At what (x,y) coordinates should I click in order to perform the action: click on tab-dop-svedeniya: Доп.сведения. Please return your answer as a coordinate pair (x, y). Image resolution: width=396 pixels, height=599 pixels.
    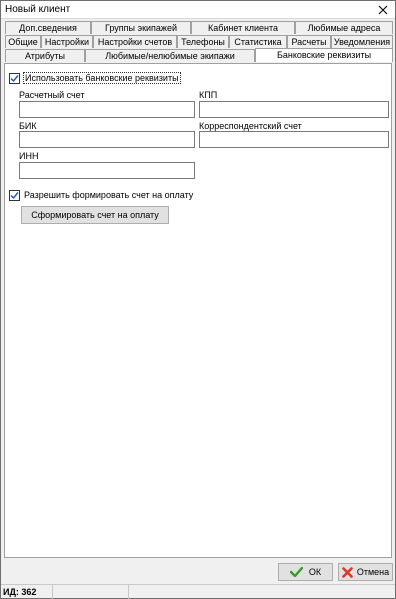
    Looking at the image, I should click on (48, 27).